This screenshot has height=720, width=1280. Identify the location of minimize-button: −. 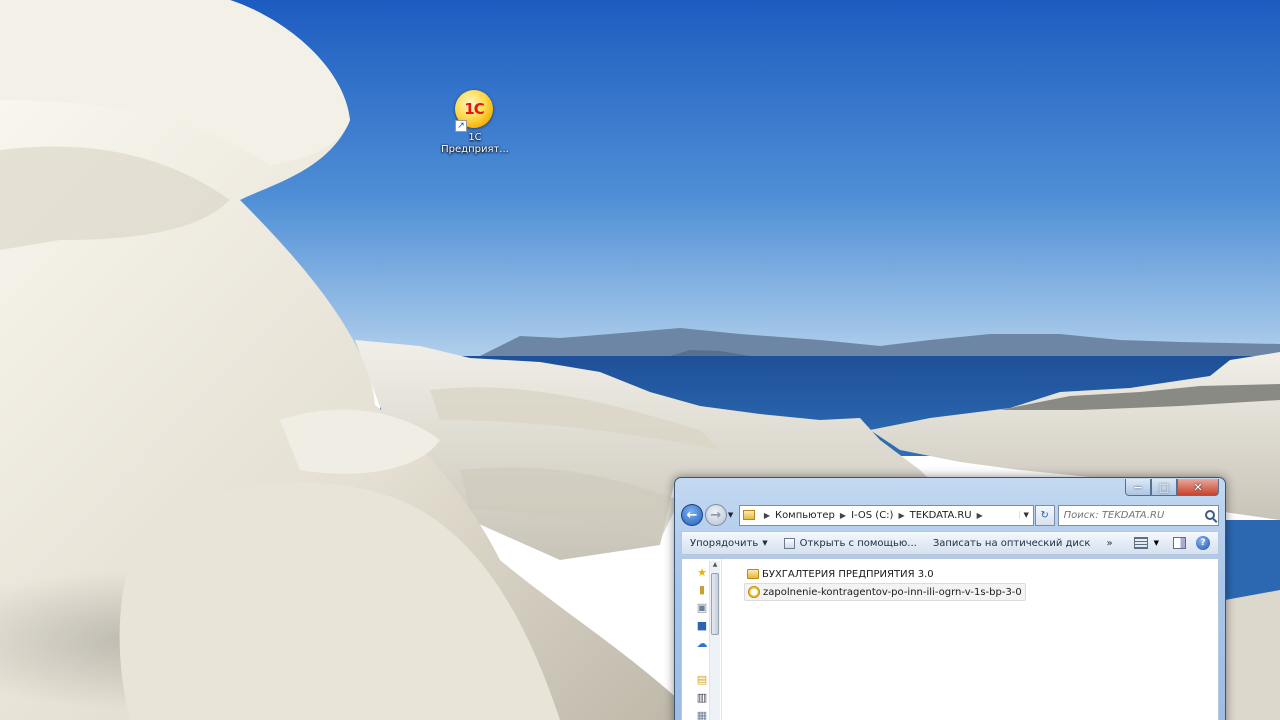
(1138, 487).